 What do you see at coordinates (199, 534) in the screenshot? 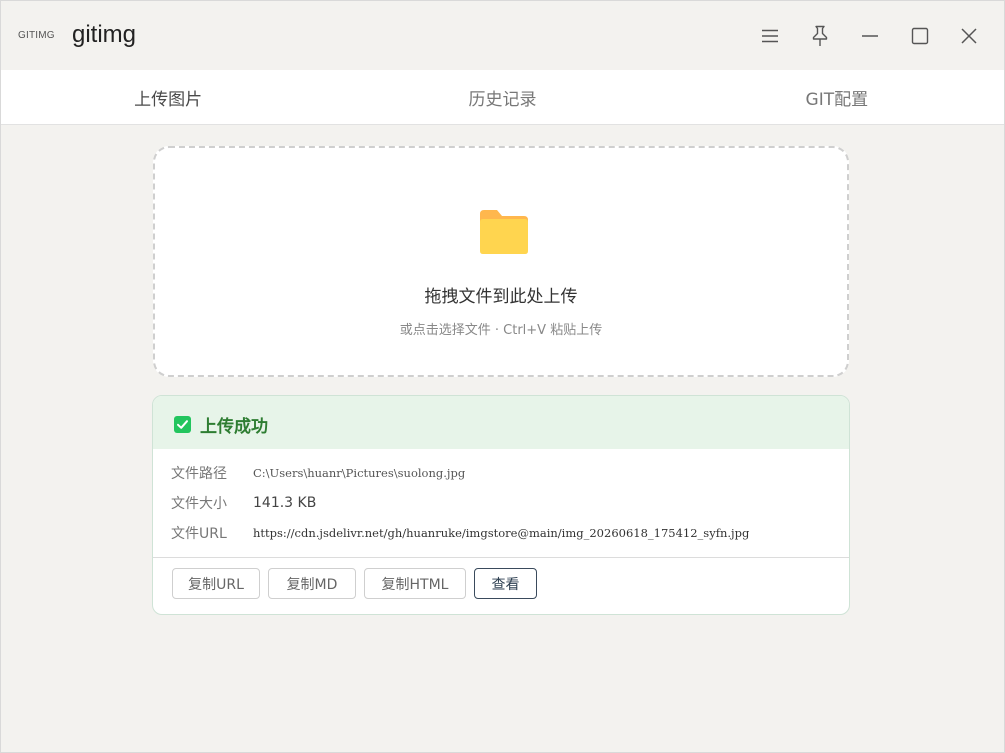
I see `file-url-label: 文件URL` at bounding box center [199, 534].